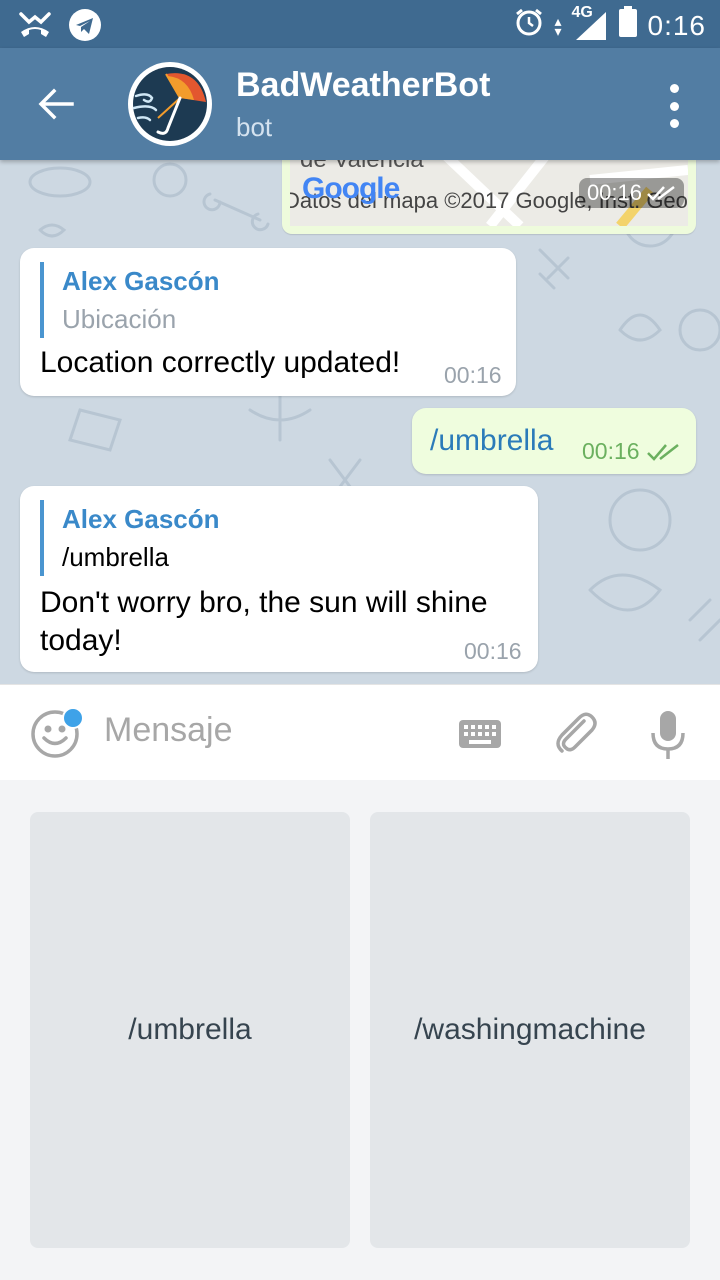 The width and height of the screenshot is (720, 1280). What do you see at coordinates (85, 27) in the screenshot?
I see `telegram-icon` at bounding box center [85, 27].